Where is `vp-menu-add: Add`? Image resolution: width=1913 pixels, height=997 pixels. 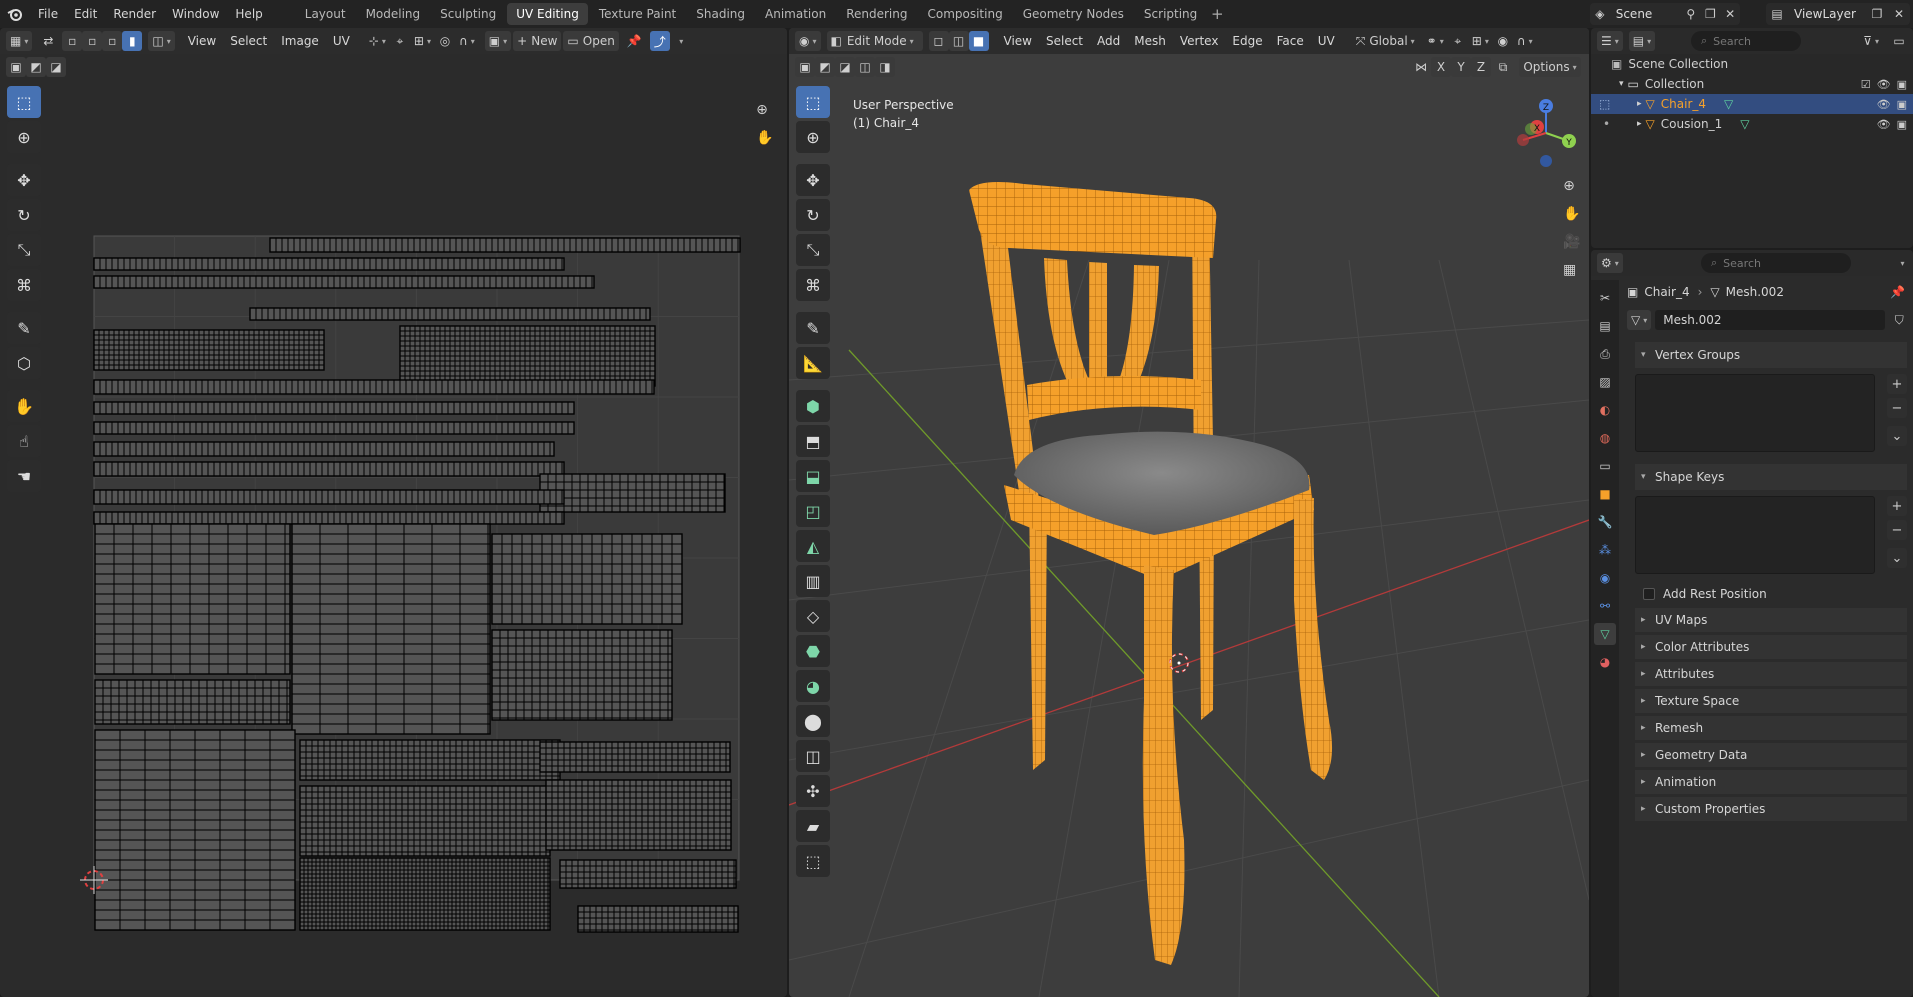
vp-menu-add: Add is located at coordinates (1108, 41).